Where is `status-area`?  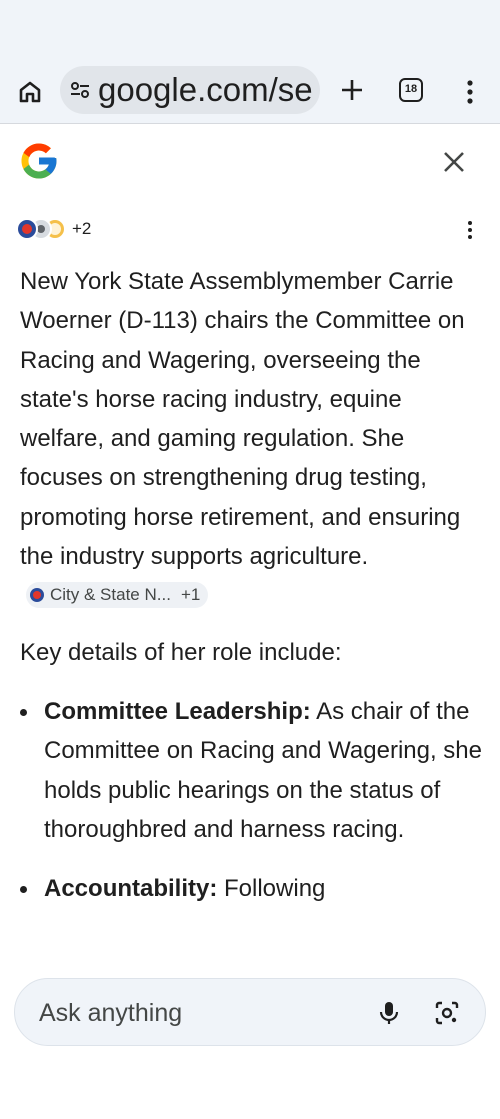 status-area is located at coordinates (250, 30).